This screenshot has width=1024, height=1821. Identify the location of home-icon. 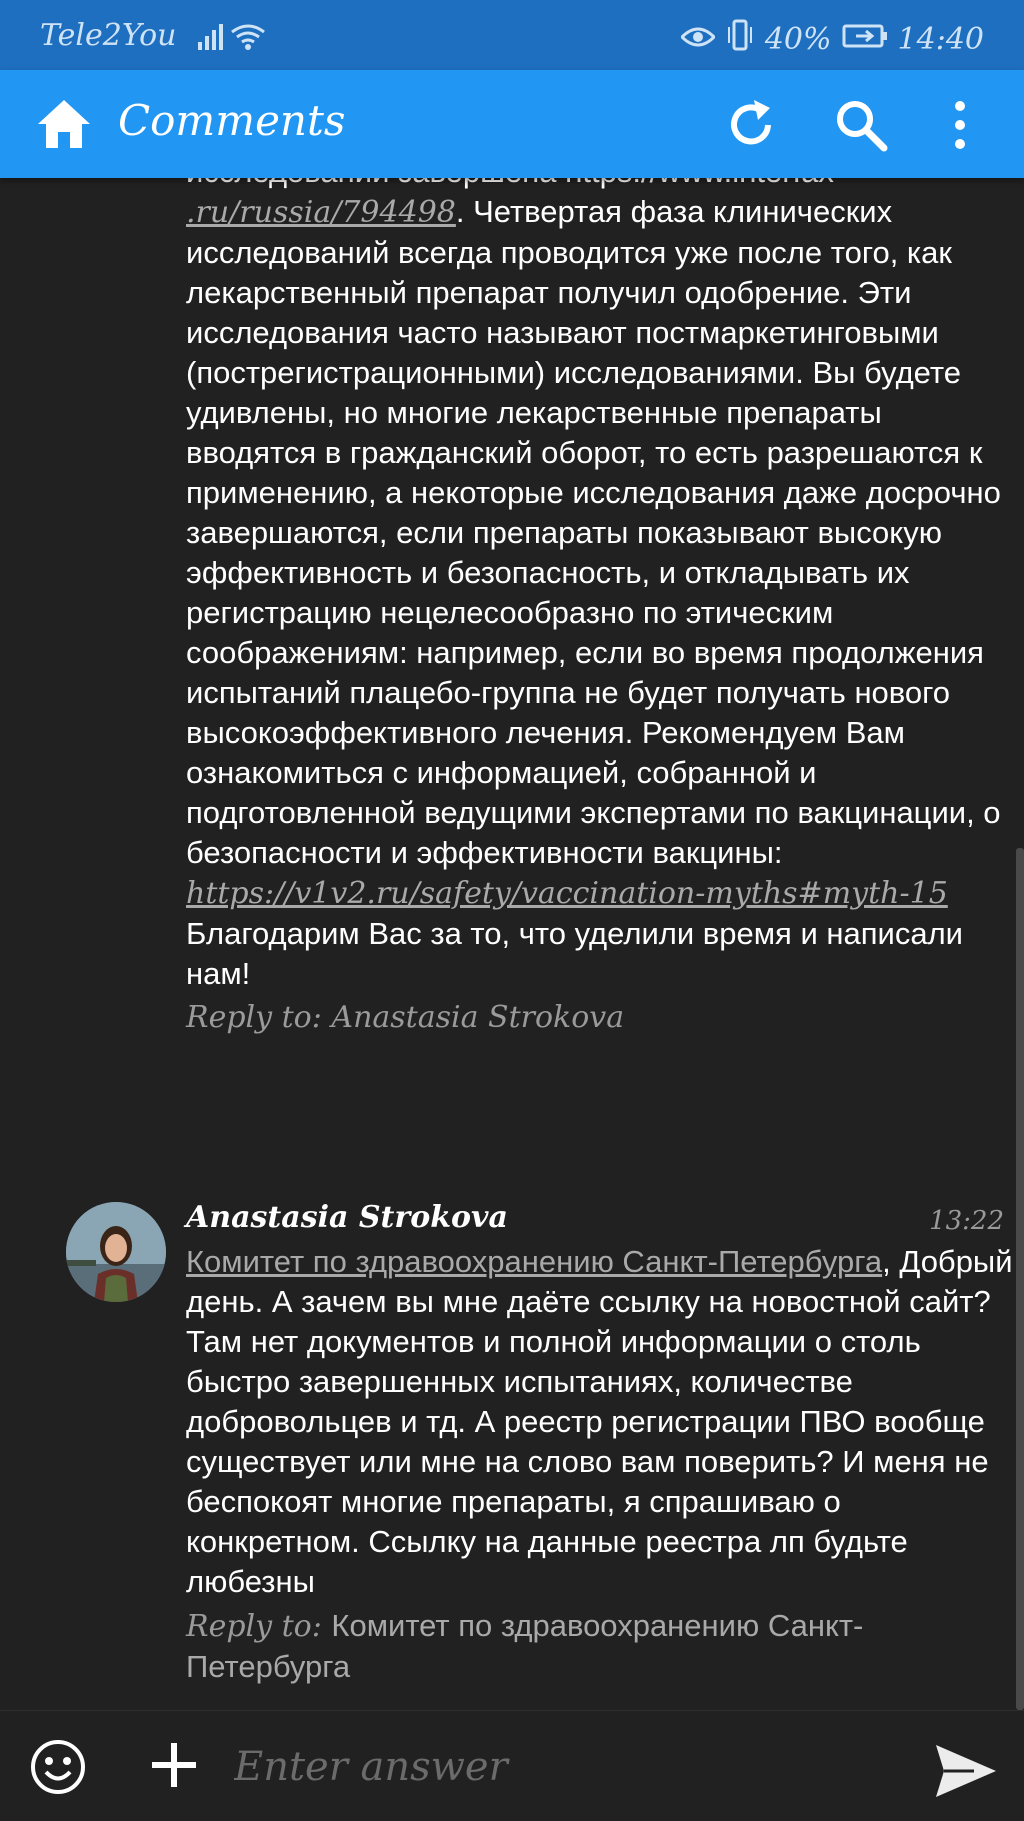
(64, 124).